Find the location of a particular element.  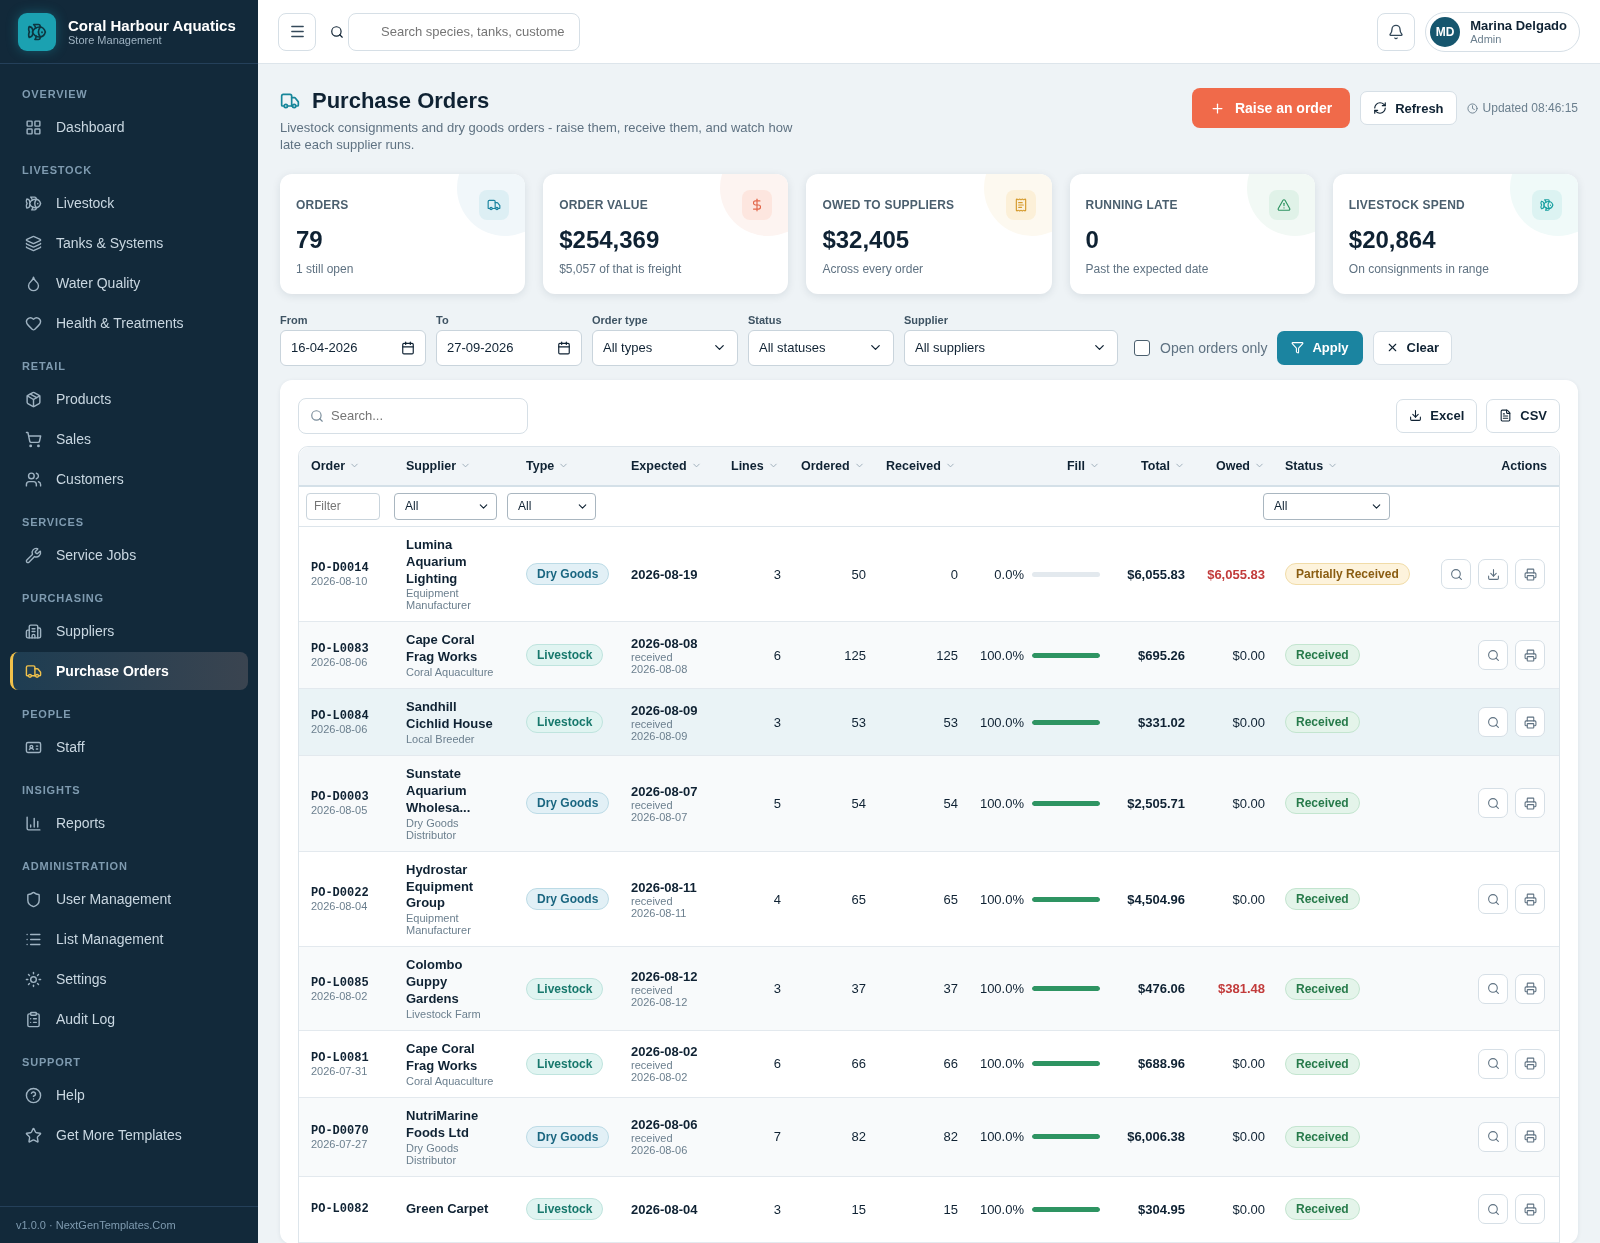

nav-section-title: SUPPORT is located at coordinates (51, 1062).